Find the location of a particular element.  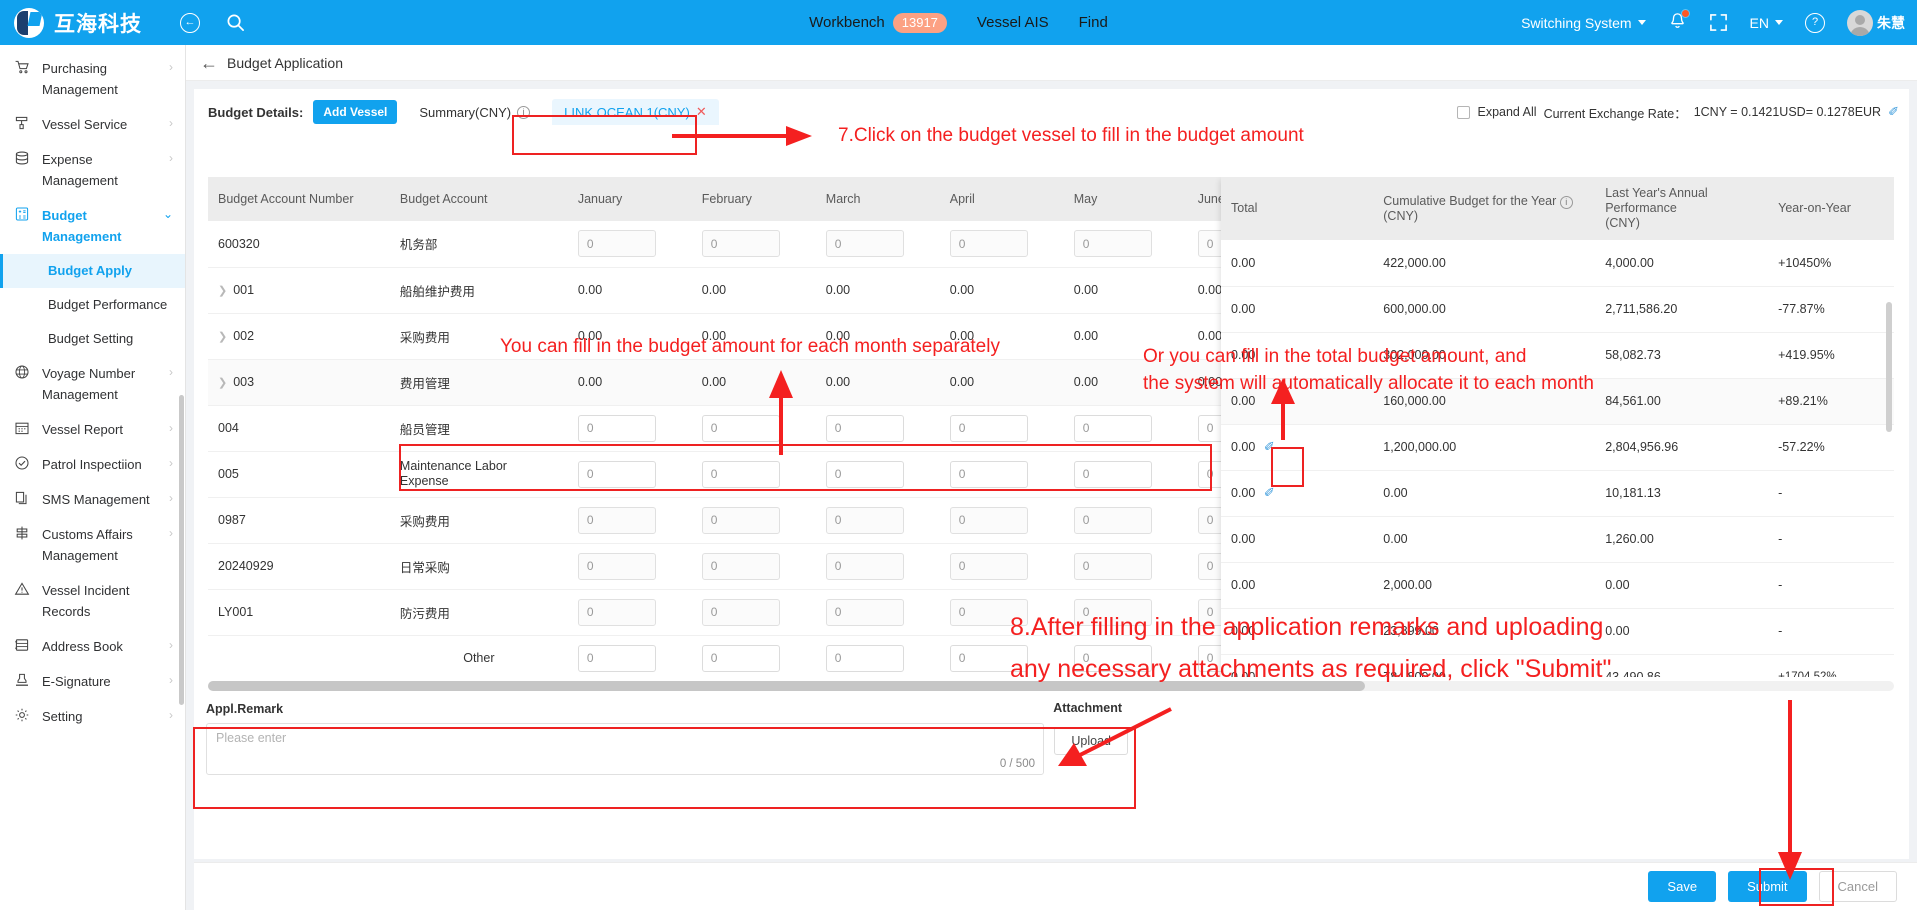

user-menu: 朱慧 is located at coordinates (1876, 22).